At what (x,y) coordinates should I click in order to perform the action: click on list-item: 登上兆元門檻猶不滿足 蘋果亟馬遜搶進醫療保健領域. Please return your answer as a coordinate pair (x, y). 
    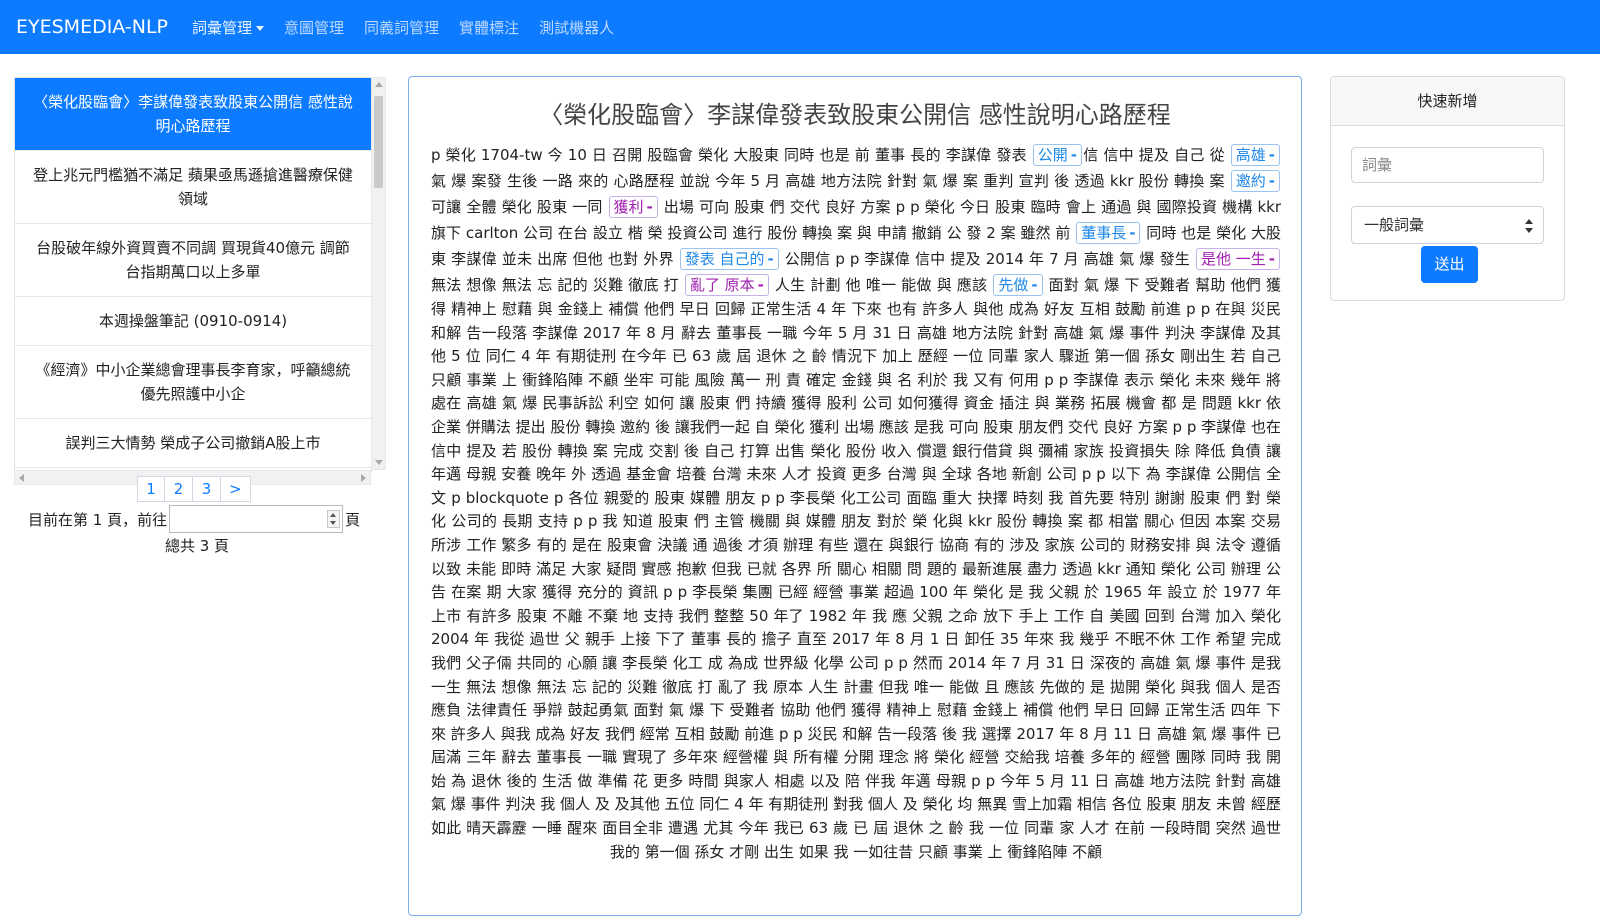
    Looking at the image, I should click on (193, 187).